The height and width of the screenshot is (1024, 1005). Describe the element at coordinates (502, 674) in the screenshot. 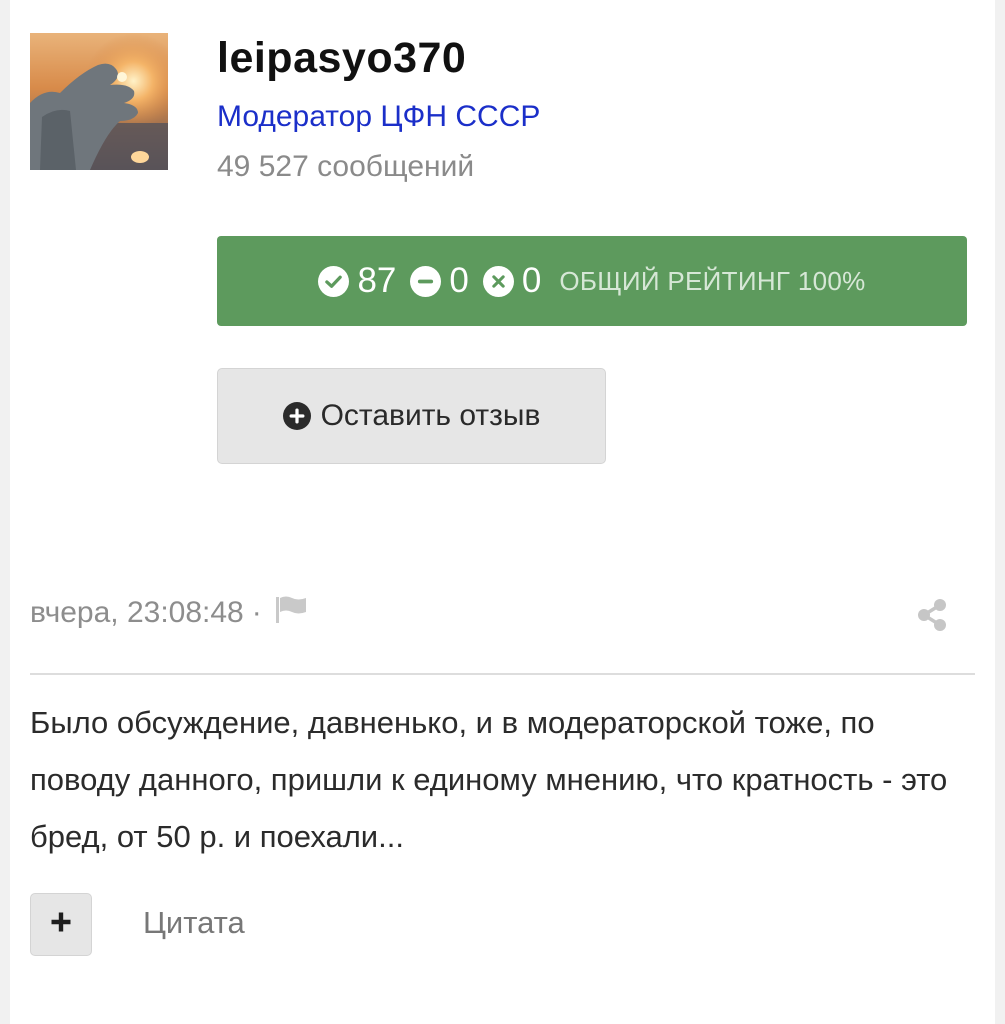

I see `post-divider` at that location.